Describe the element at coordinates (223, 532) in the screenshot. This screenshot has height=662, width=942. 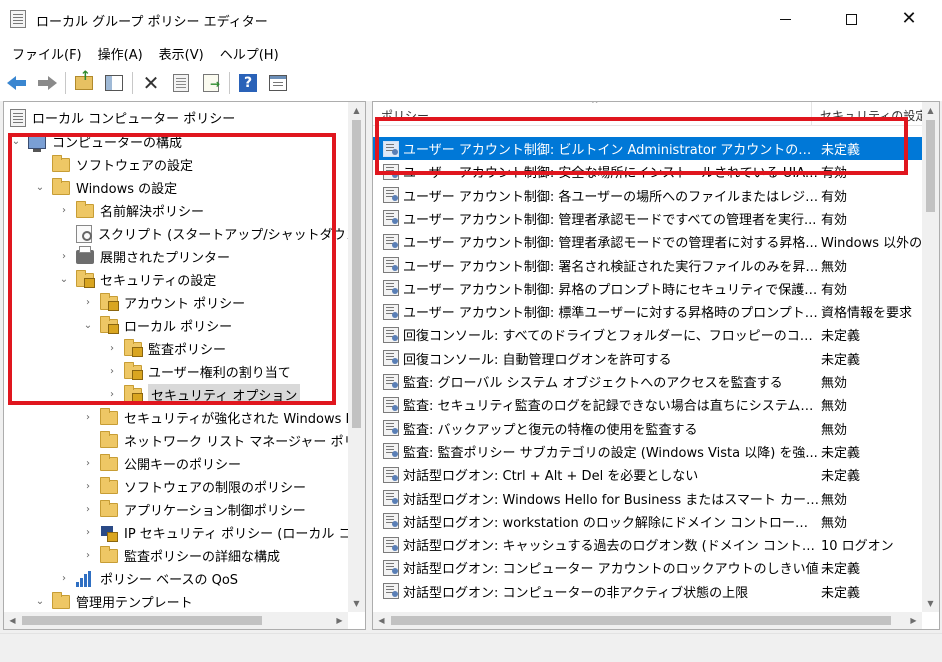
I see `tree-node-ipsec: › IP セキュリティ ポリシー (ローカル コンピ` at that location.